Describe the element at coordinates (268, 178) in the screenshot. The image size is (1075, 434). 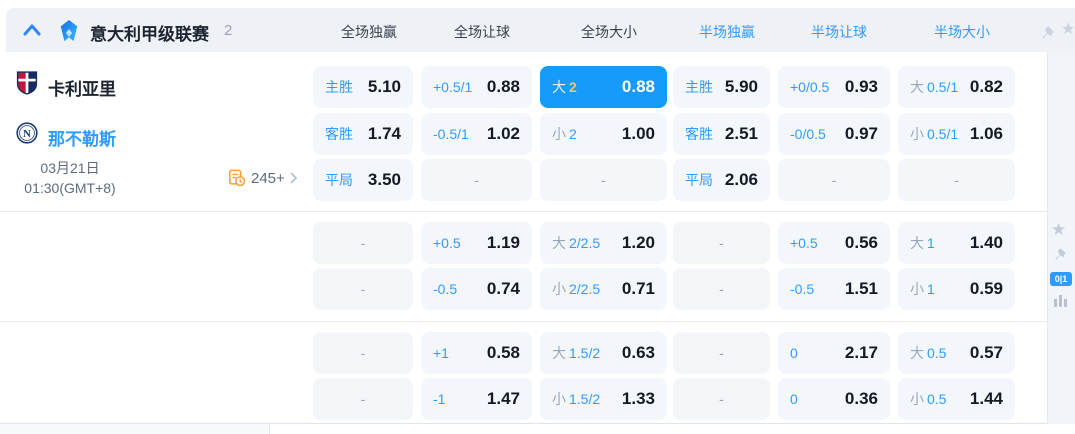
I see `markets-count: 245+` at that location.